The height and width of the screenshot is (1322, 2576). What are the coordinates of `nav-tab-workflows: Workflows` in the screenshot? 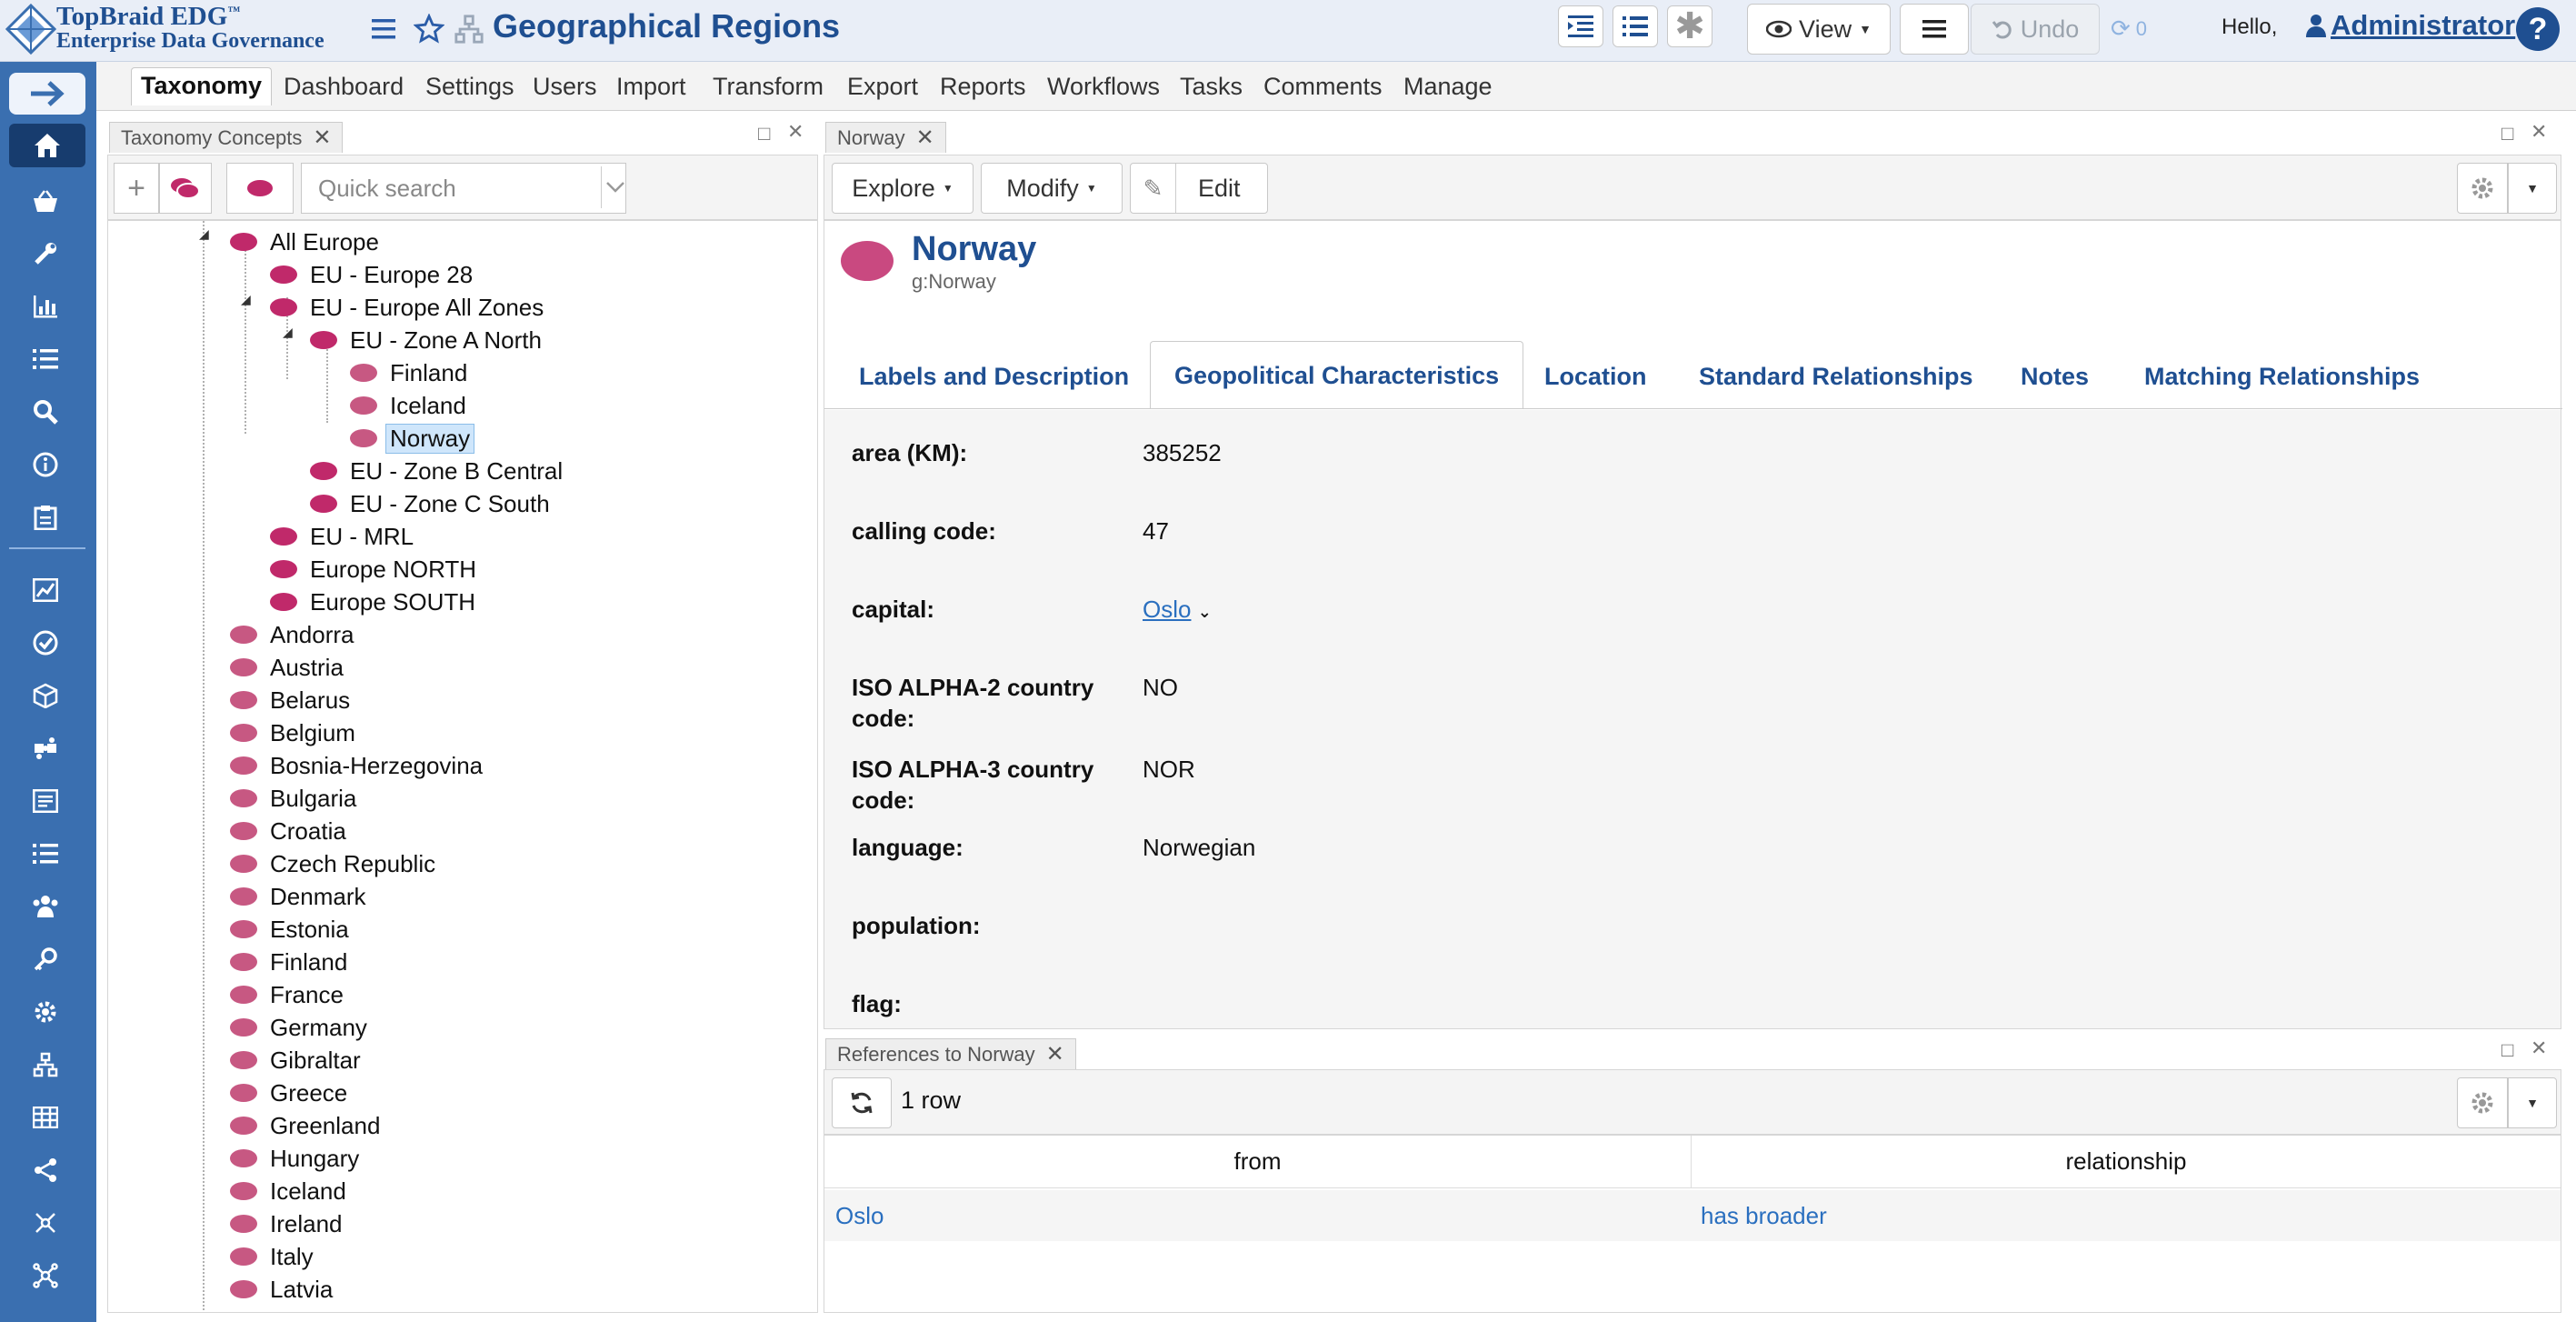 It's located at (1103, 87).